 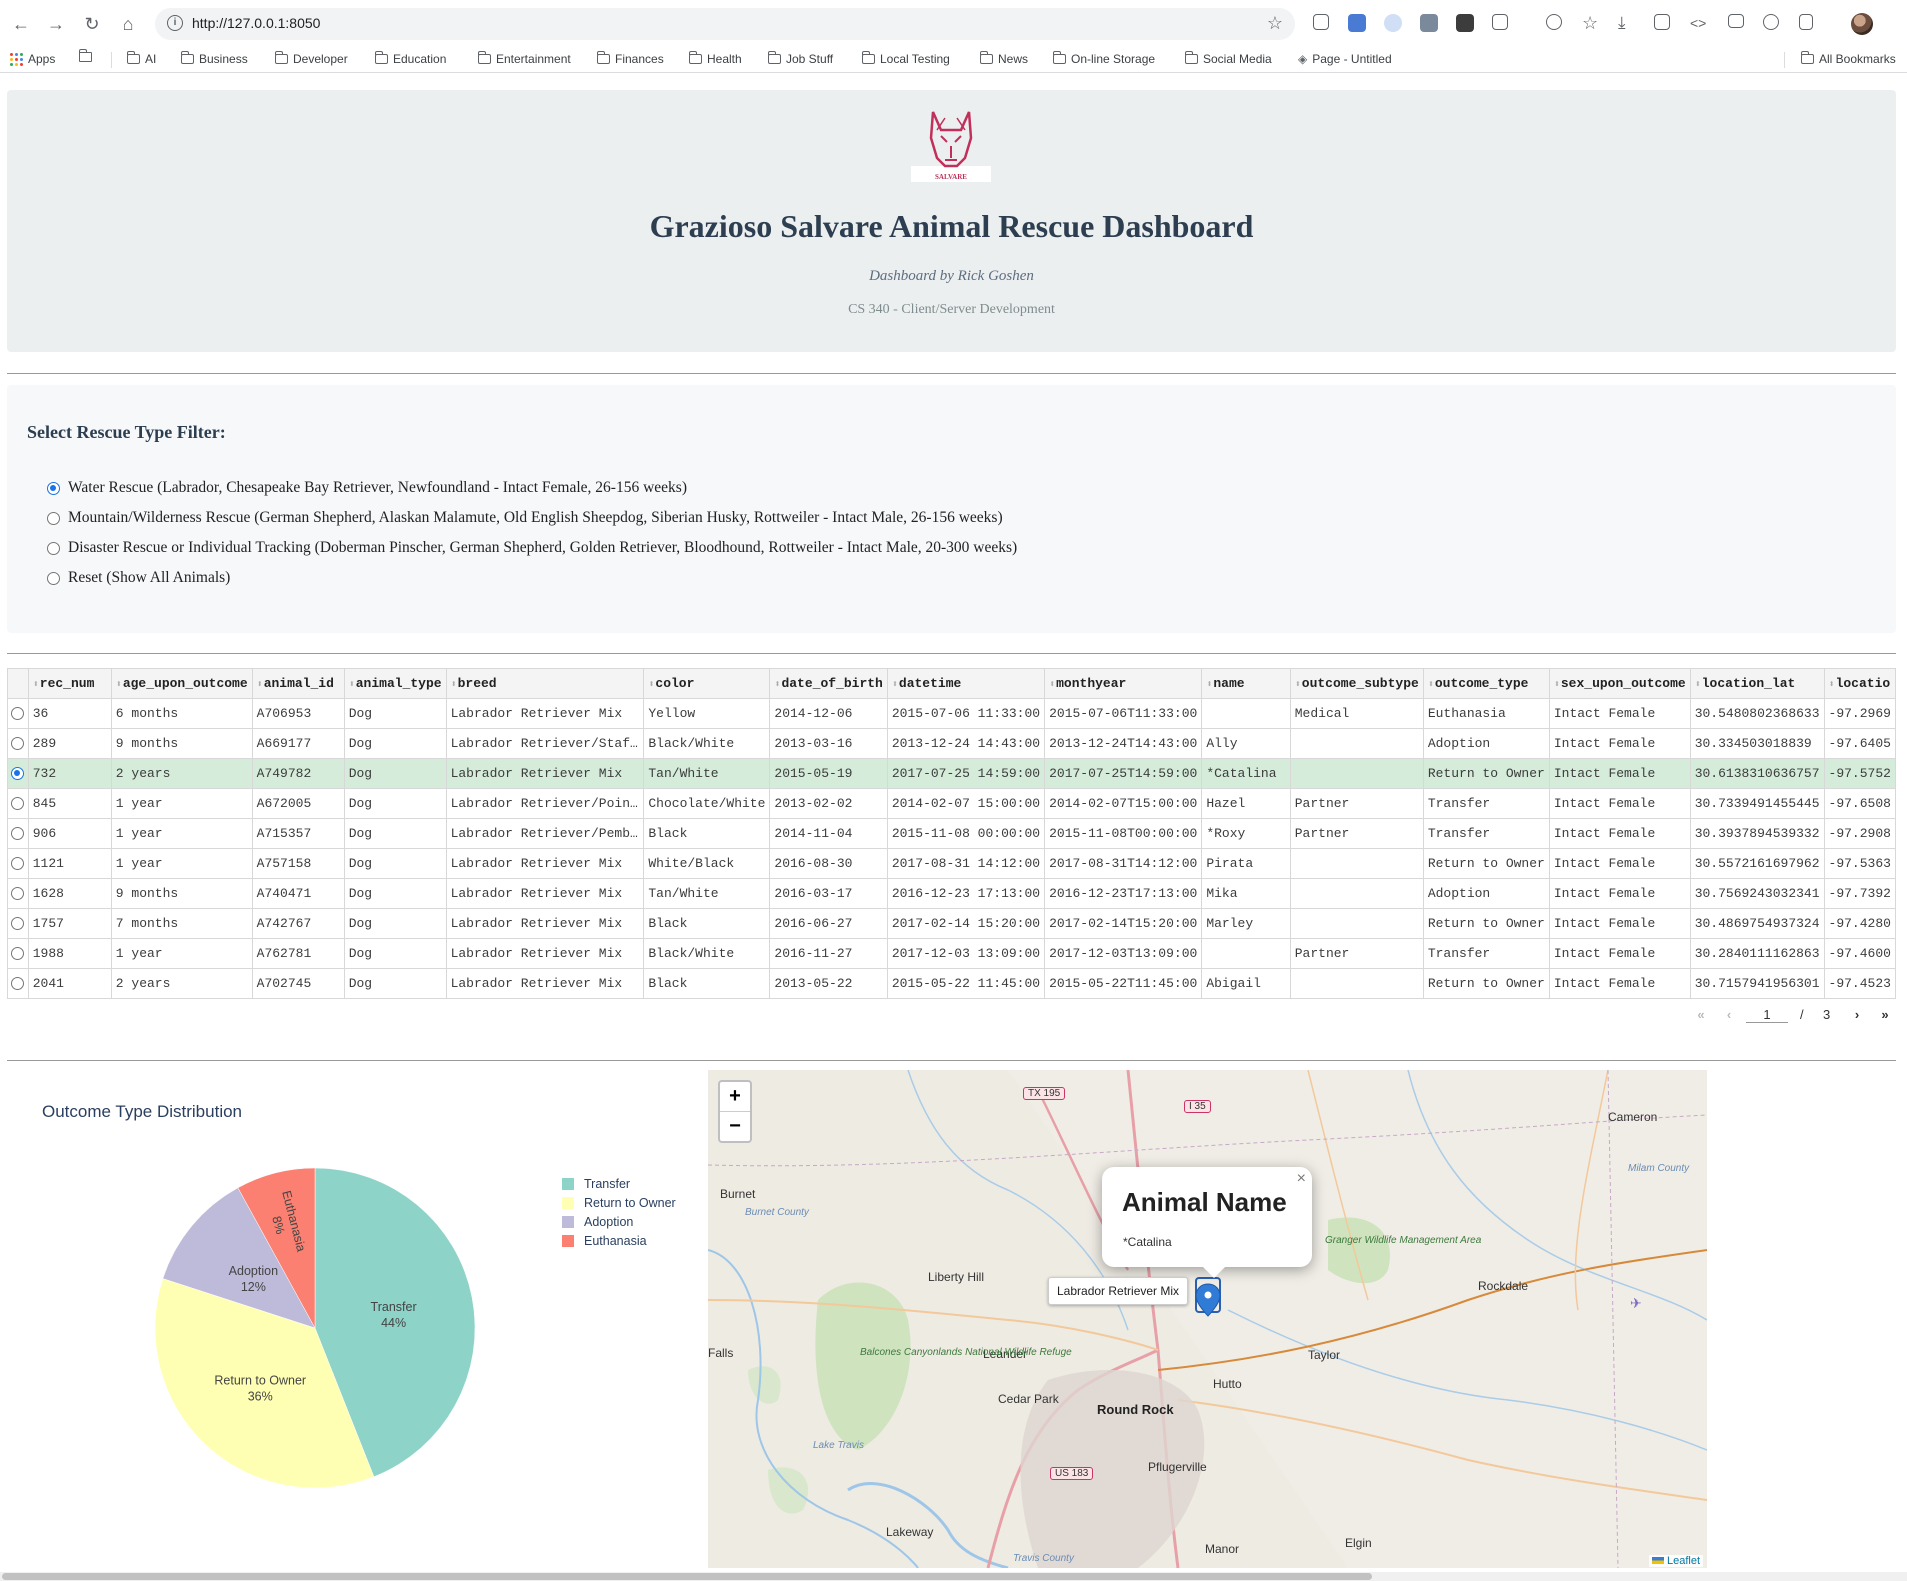 What do you see at coordinates (1321, 22) in the screenshot?
I see `extension-notion-icon` at bounding box center [1321, 22].